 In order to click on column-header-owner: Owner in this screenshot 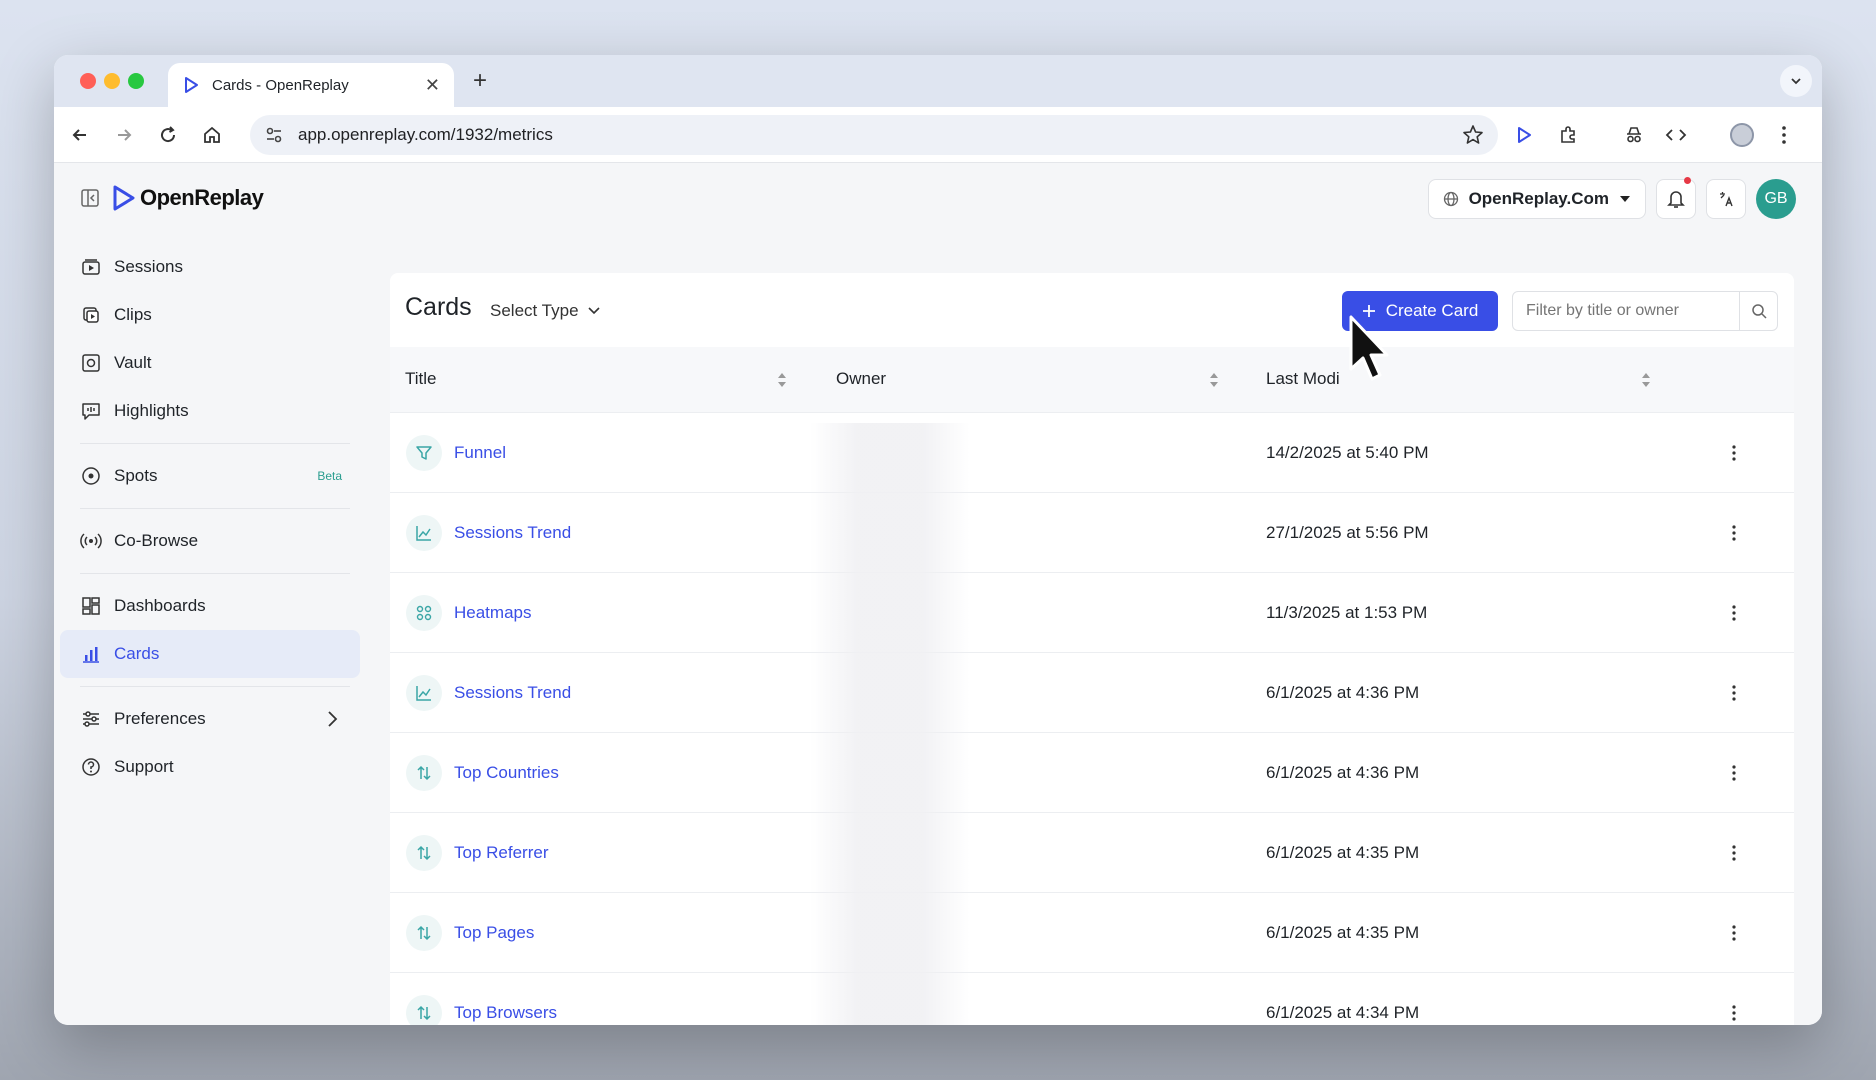, I will do `click(861, 379)`.